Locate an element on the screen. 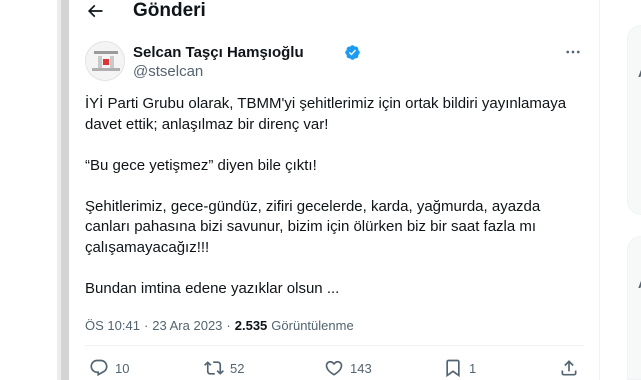 This screenshot has width=641, height=380. left-scrollbar is located at coordinates (65, 190).